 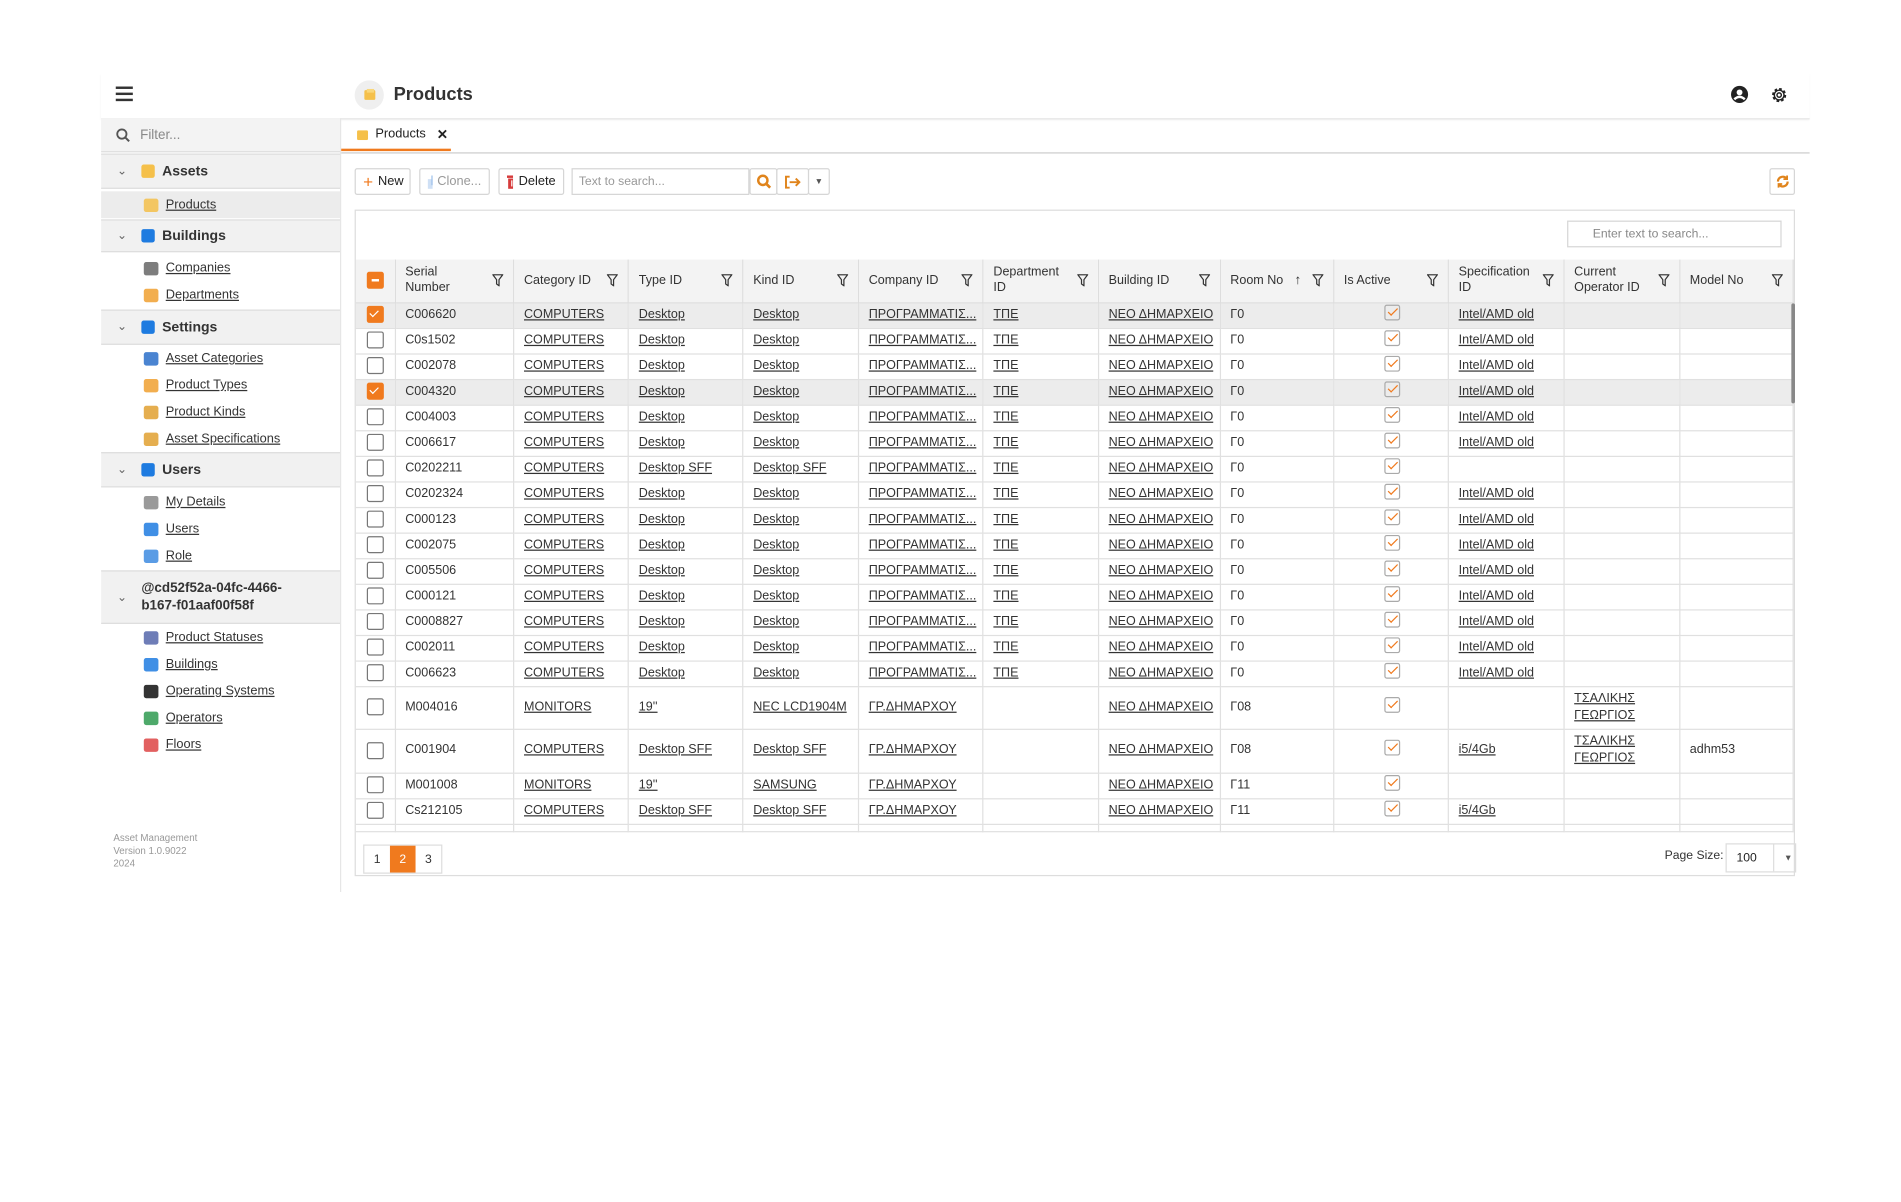 What do you see at coordinates (220, 327) in the screenshot?
I see `sidebar-group-settings: ⌄ Settings` at bounding box center [220, 327].